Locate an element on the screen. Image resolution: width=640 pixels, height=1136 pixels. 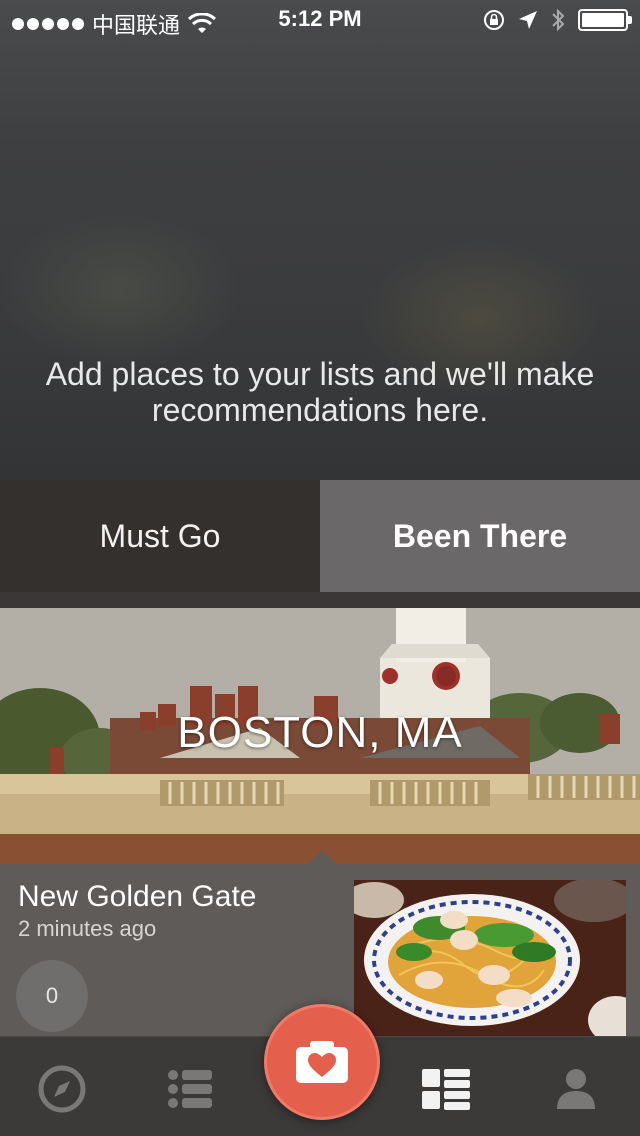
profile-tab is located at coordinates (576, 1089).